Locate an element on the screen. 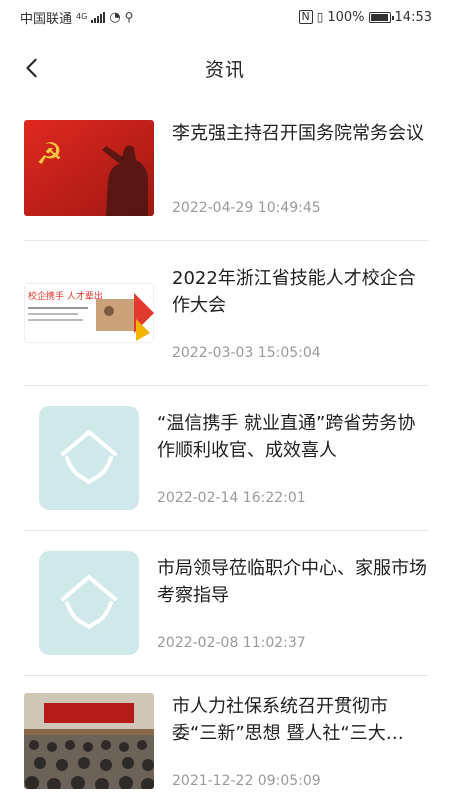 The image size is (450, 800). chevron-left-icon is located at coordinates (31, 68).